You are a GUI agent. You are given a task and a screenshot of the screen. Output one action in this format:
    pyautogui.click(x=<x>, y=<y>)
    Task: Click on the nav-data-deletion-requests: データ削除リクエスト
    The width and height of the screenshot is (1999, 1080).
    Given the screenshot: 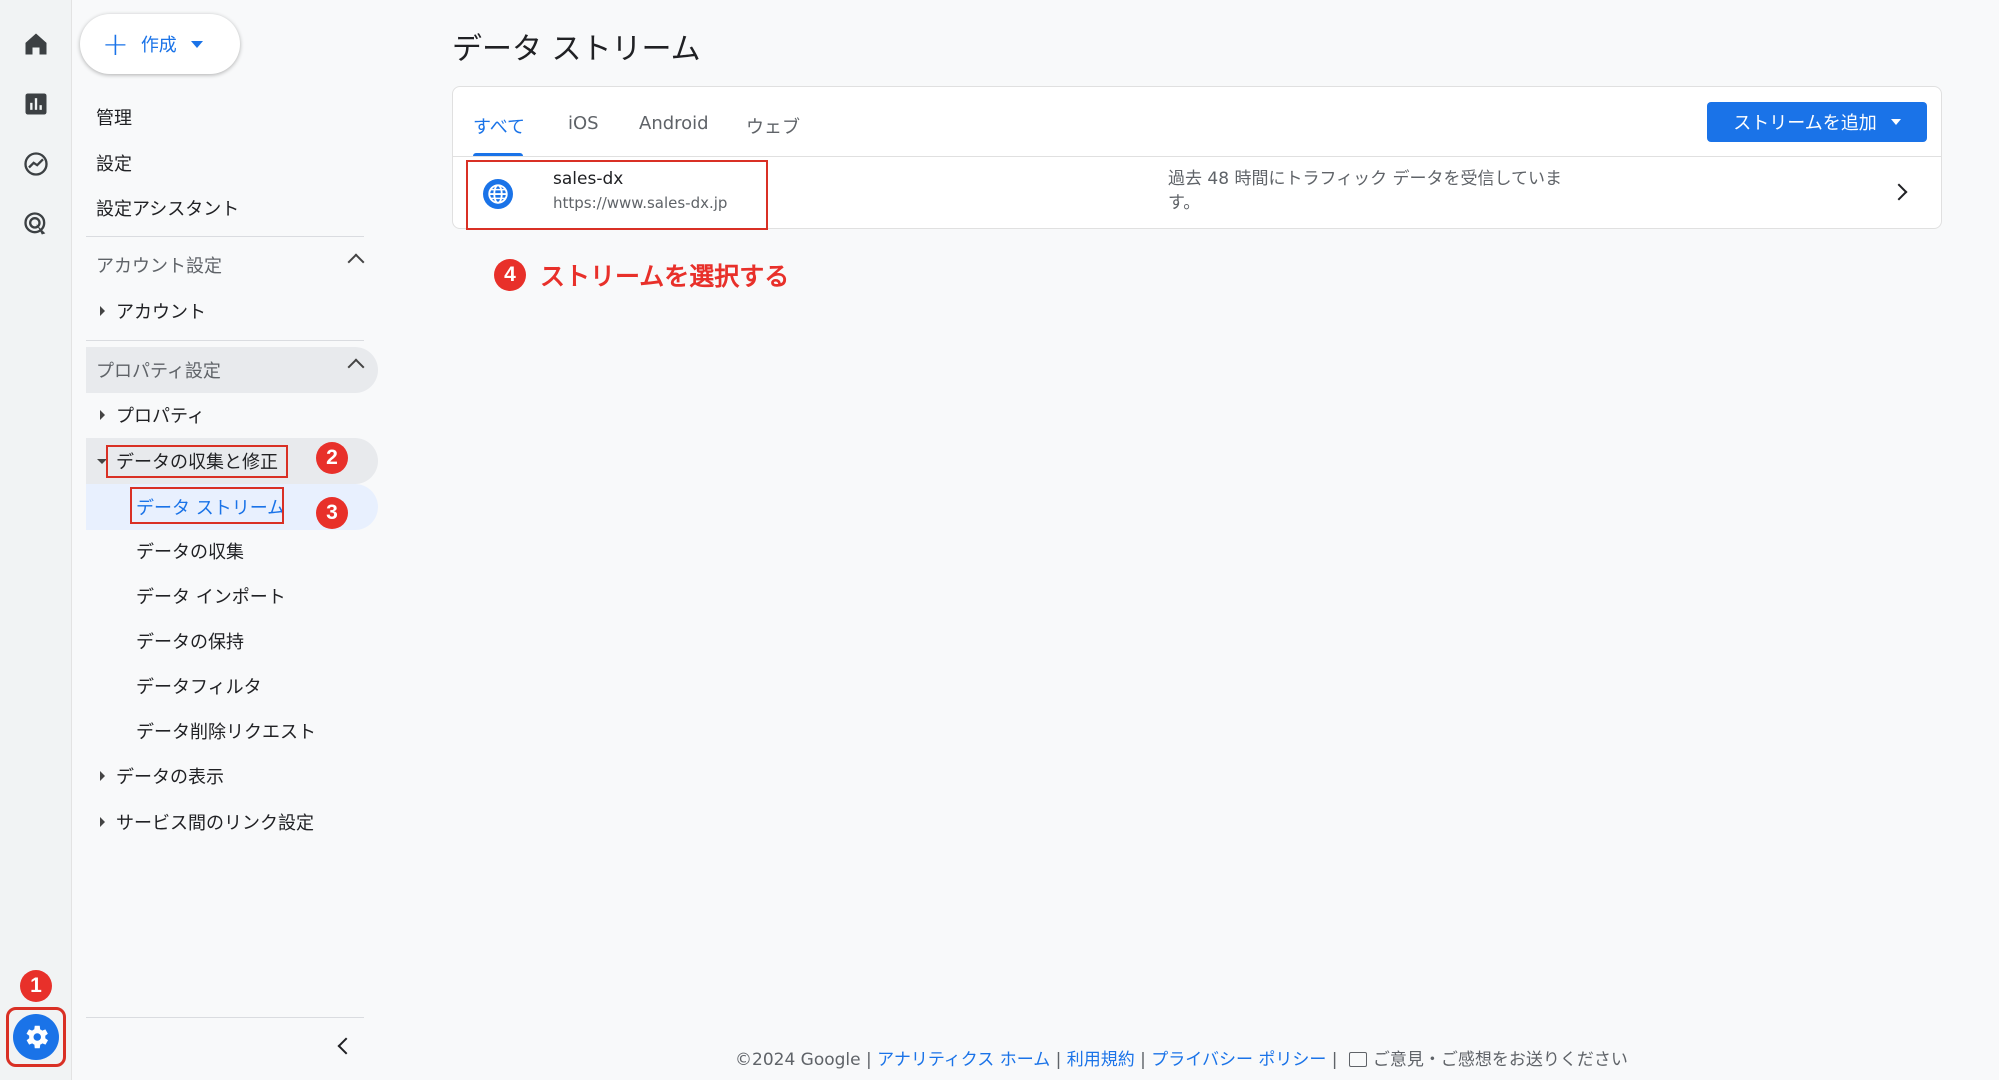 What is the action you would take?
    pyautogui.click(x=232, y=731)
    